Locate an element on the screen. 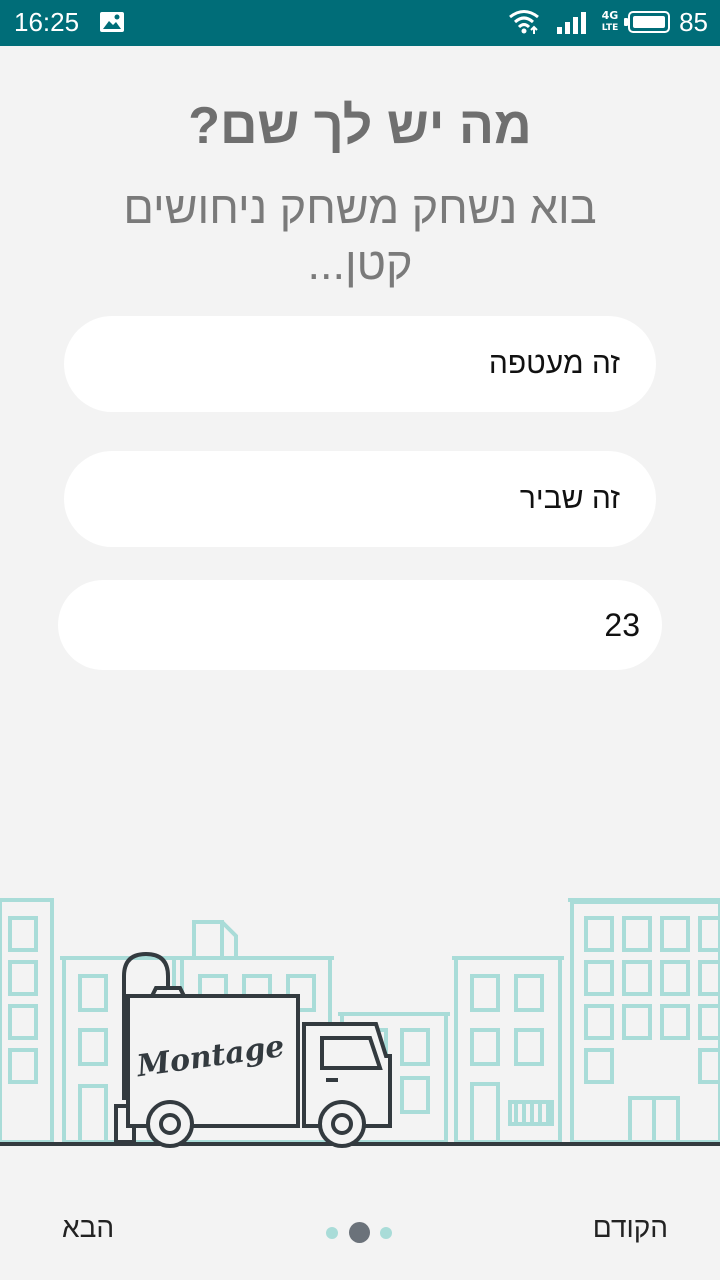 The image size is (720, 1280). status-bar: 16:25 4G LTE 85 is located at coordinates (360, 23).